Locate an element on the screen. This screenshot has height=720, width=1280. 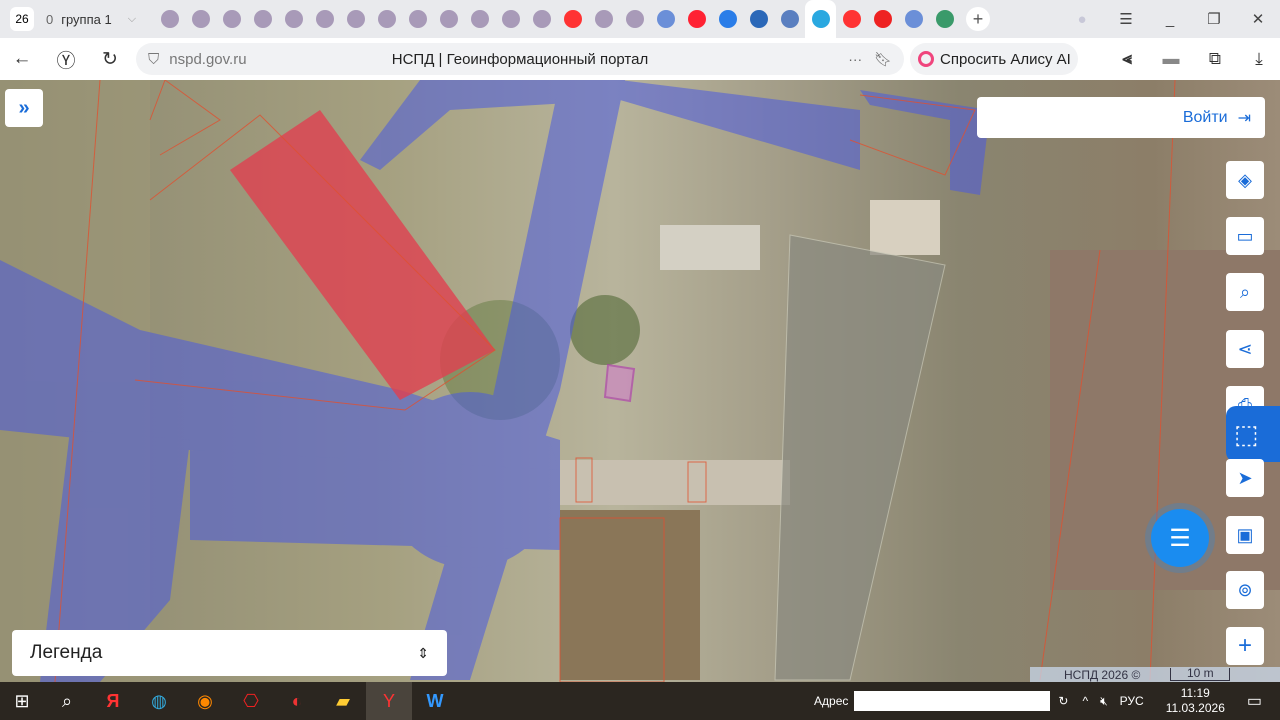
start-button: ⊞ is located at coordinates (22, 701).